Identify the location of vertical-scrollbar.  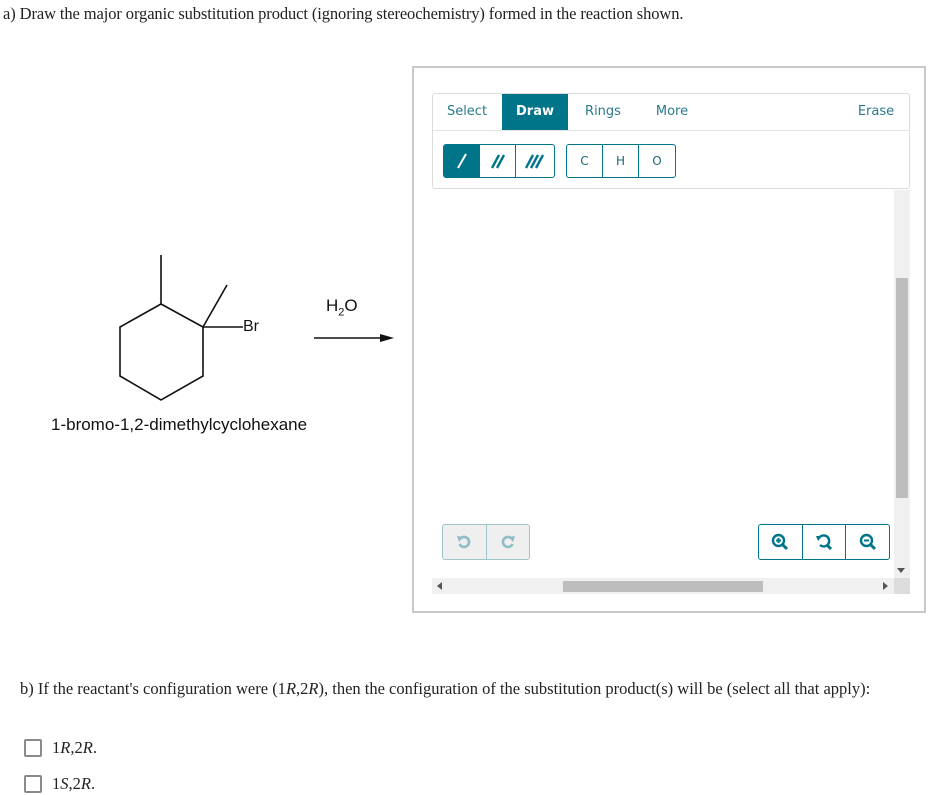
(902, 392).